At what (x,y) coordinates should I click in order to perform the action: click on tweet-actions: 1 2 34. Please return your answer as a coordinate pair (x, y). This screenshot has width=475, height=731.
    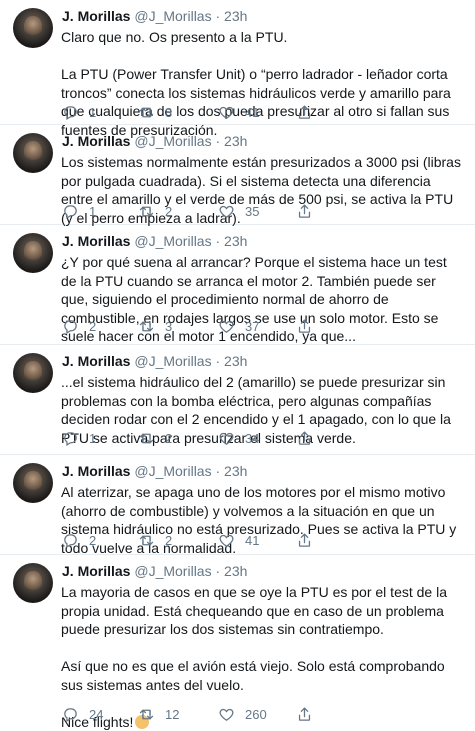
    Looking at the image, I should click on (222, 440).